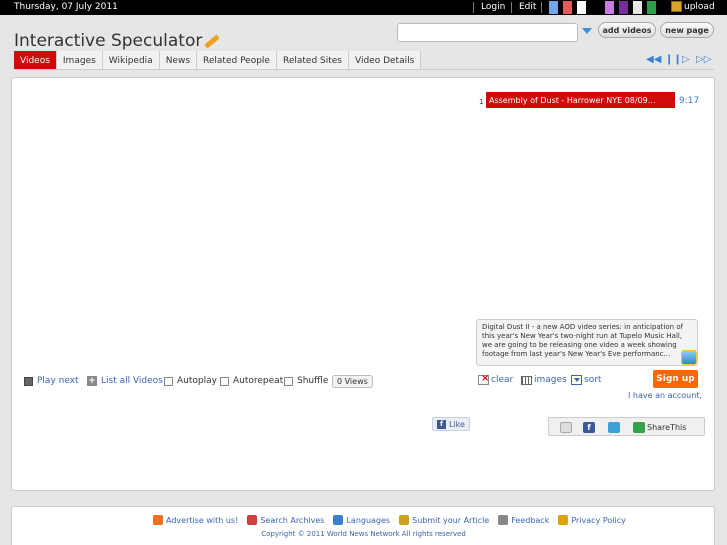  I want to click on sort-label: sort, so click(593, 380).